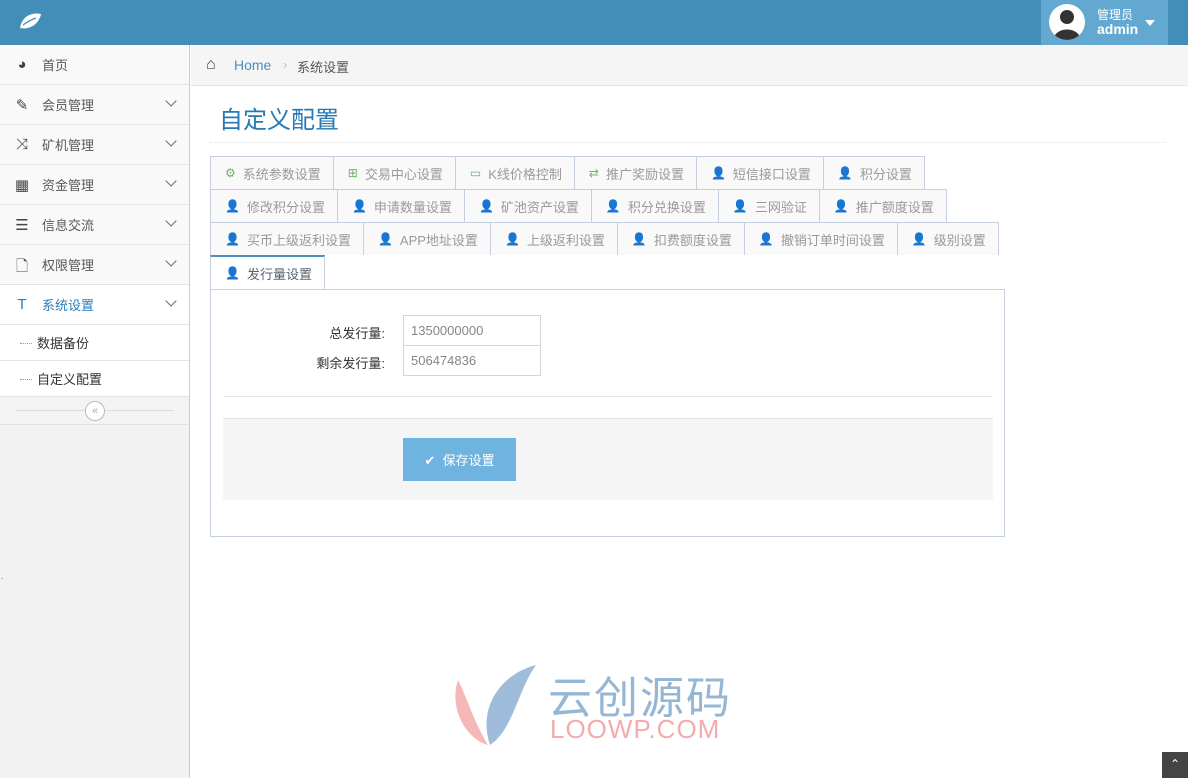 The height and width of the screenshot is (778, 1188). Describe the element at coordinates (412, 207) in the screenshot. I see `tab-label: 申请数量设置` at that location.